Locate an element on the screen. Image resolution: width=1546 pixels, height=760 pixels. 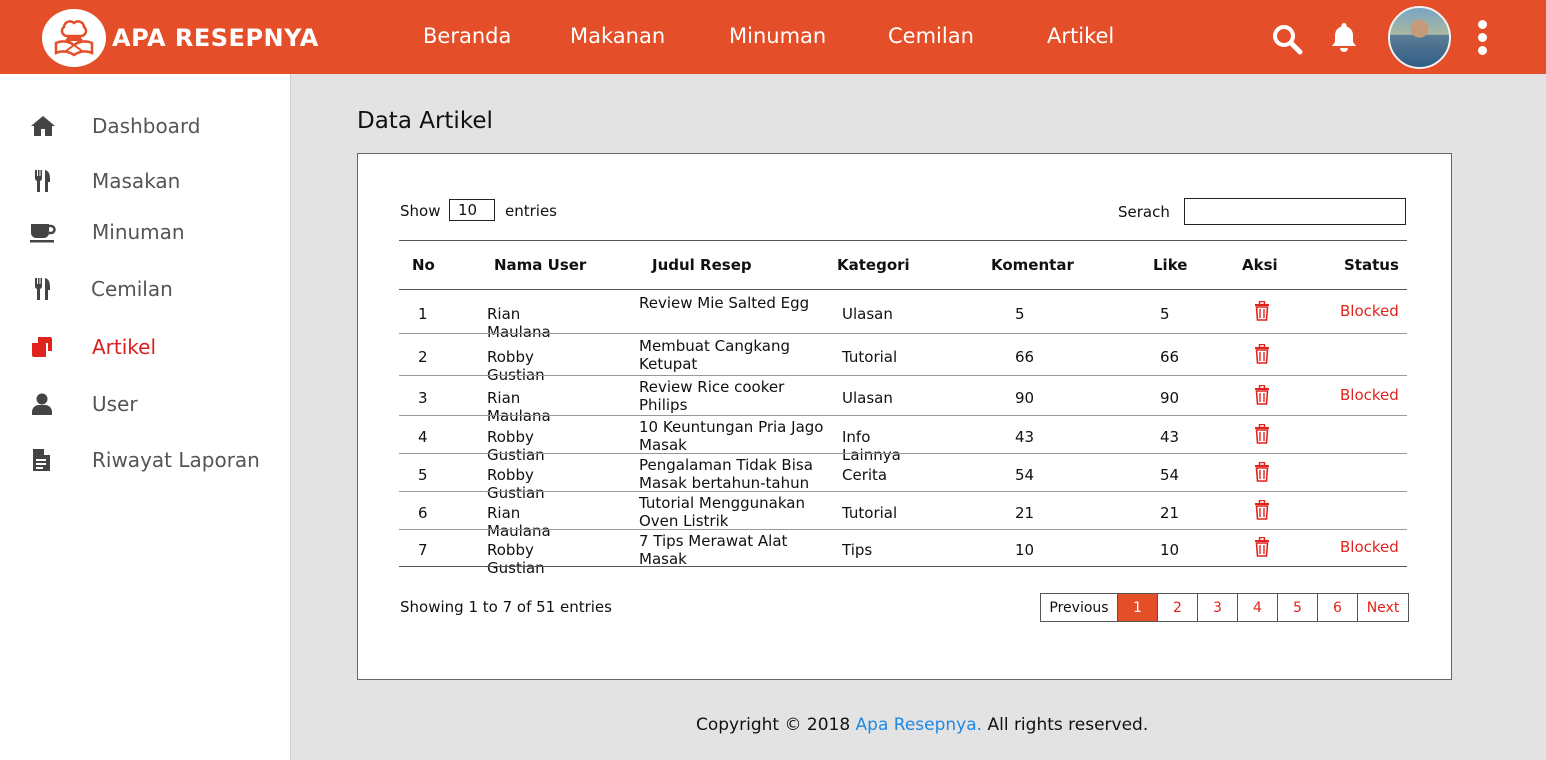
sidebar-item-label: User is located at coordinates (115, 404).